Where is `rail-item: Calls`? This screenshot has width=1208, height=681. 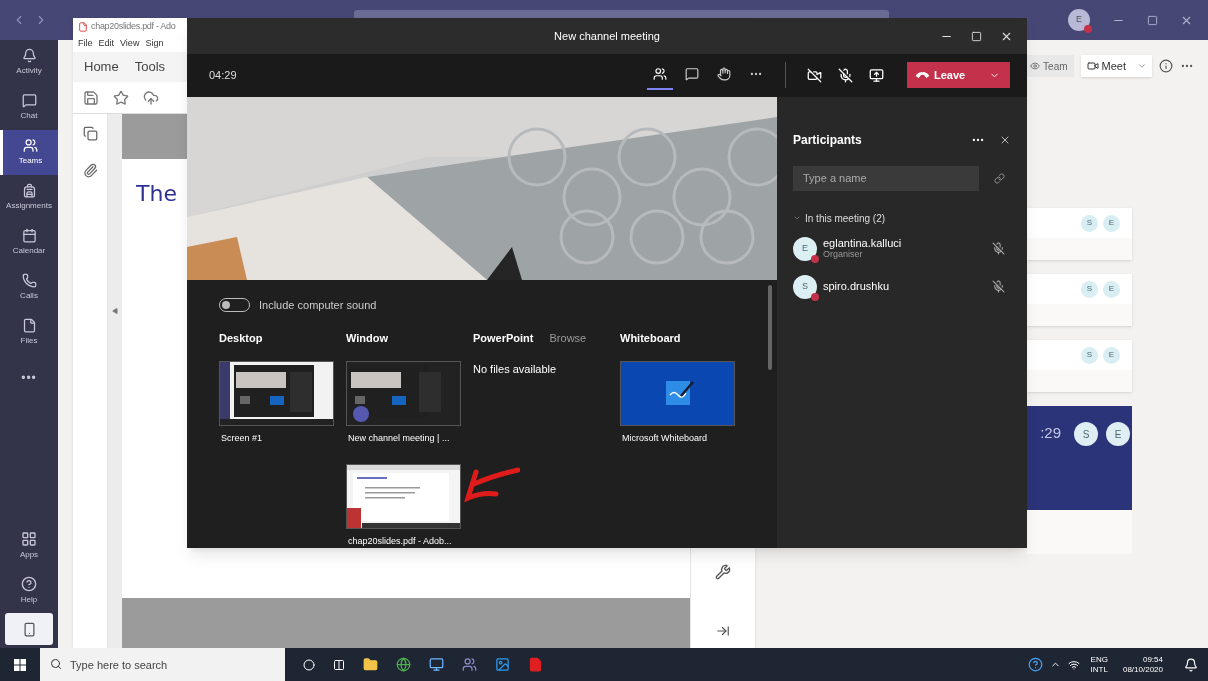 rail-item: Calls is located at coordinates (29, 287).